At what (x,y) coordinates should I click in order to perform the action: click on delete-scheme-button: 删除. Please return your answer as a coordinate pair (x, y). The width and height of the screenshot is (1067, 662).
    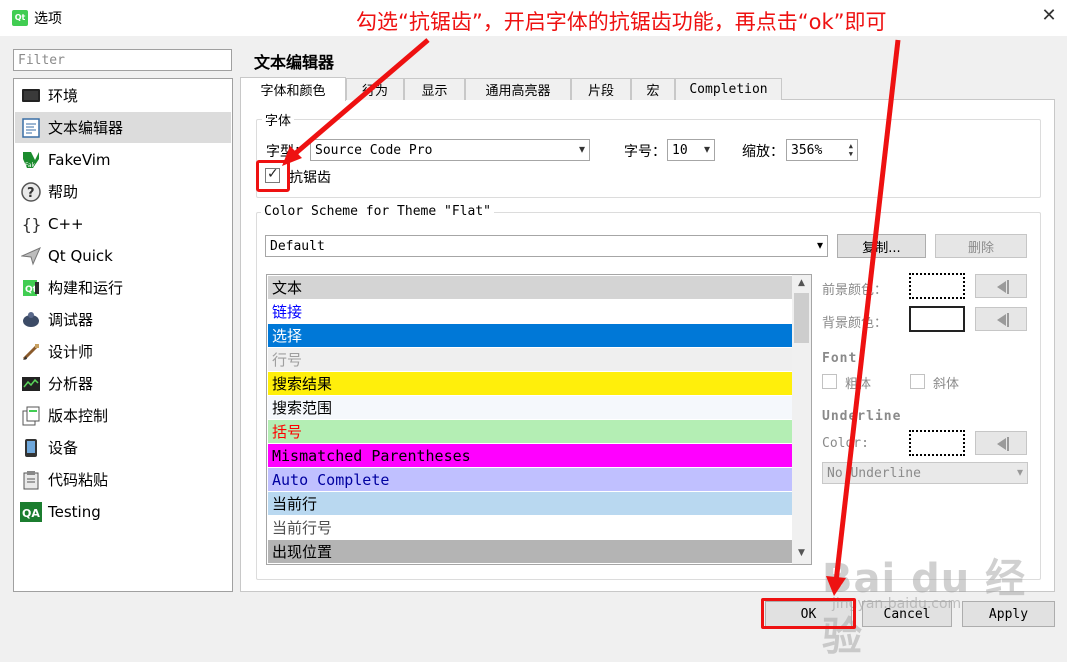
    Looking at the image, I should click on (981, 246).